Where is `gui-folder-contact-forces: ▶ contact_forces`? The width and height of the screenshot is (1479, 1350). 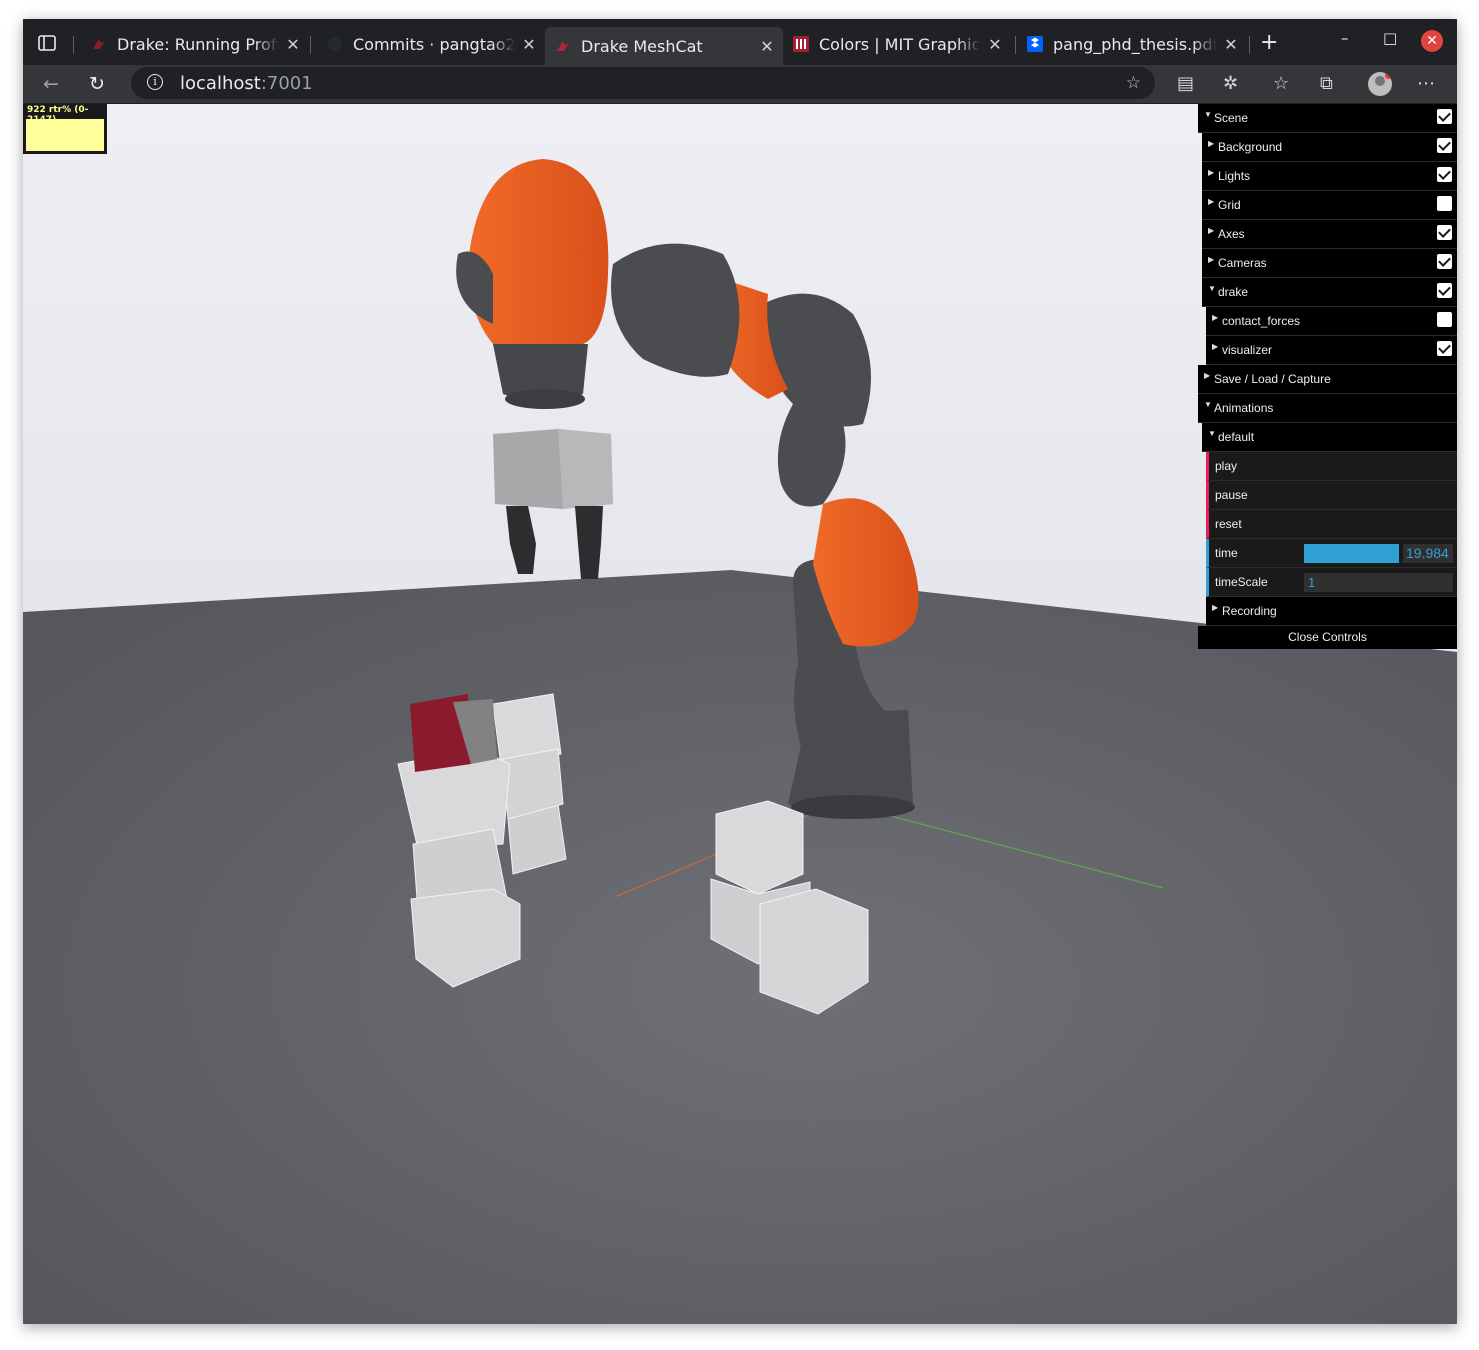 gui-folder-contact-forces: ▶ contact_forces is located at coordinates (1331, 321).